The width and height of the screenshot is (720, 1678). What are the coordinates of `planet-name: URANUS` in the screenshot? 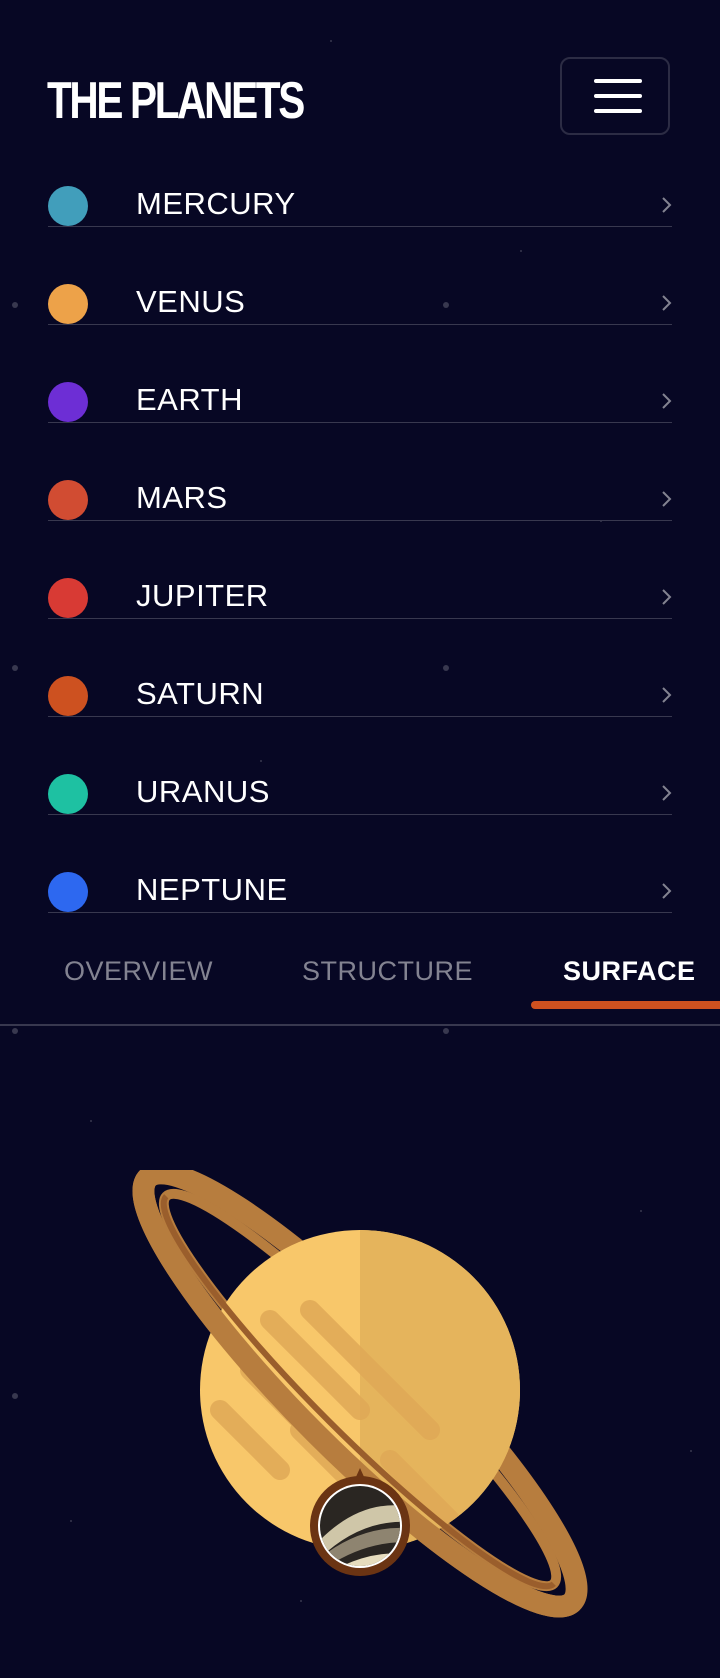 It's located at (203, 791).